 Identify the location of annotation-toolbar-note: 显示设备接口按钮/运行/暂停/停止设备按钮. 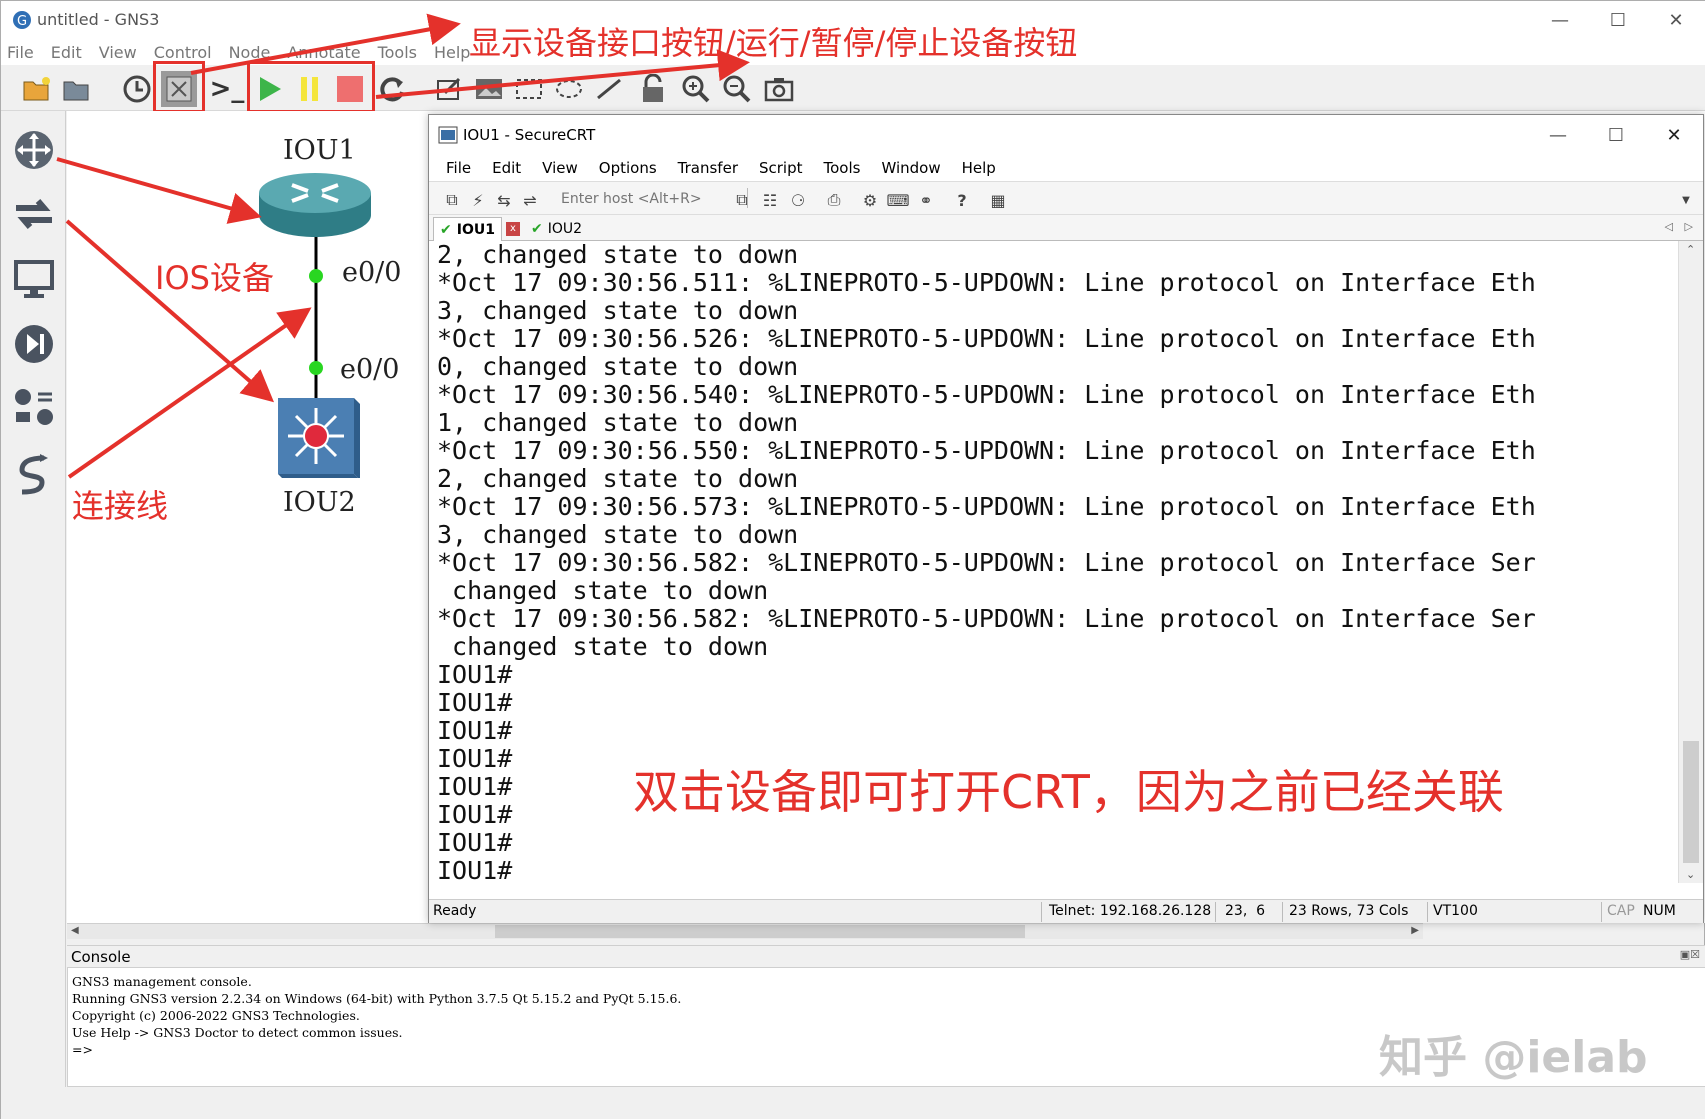
(773, 43).